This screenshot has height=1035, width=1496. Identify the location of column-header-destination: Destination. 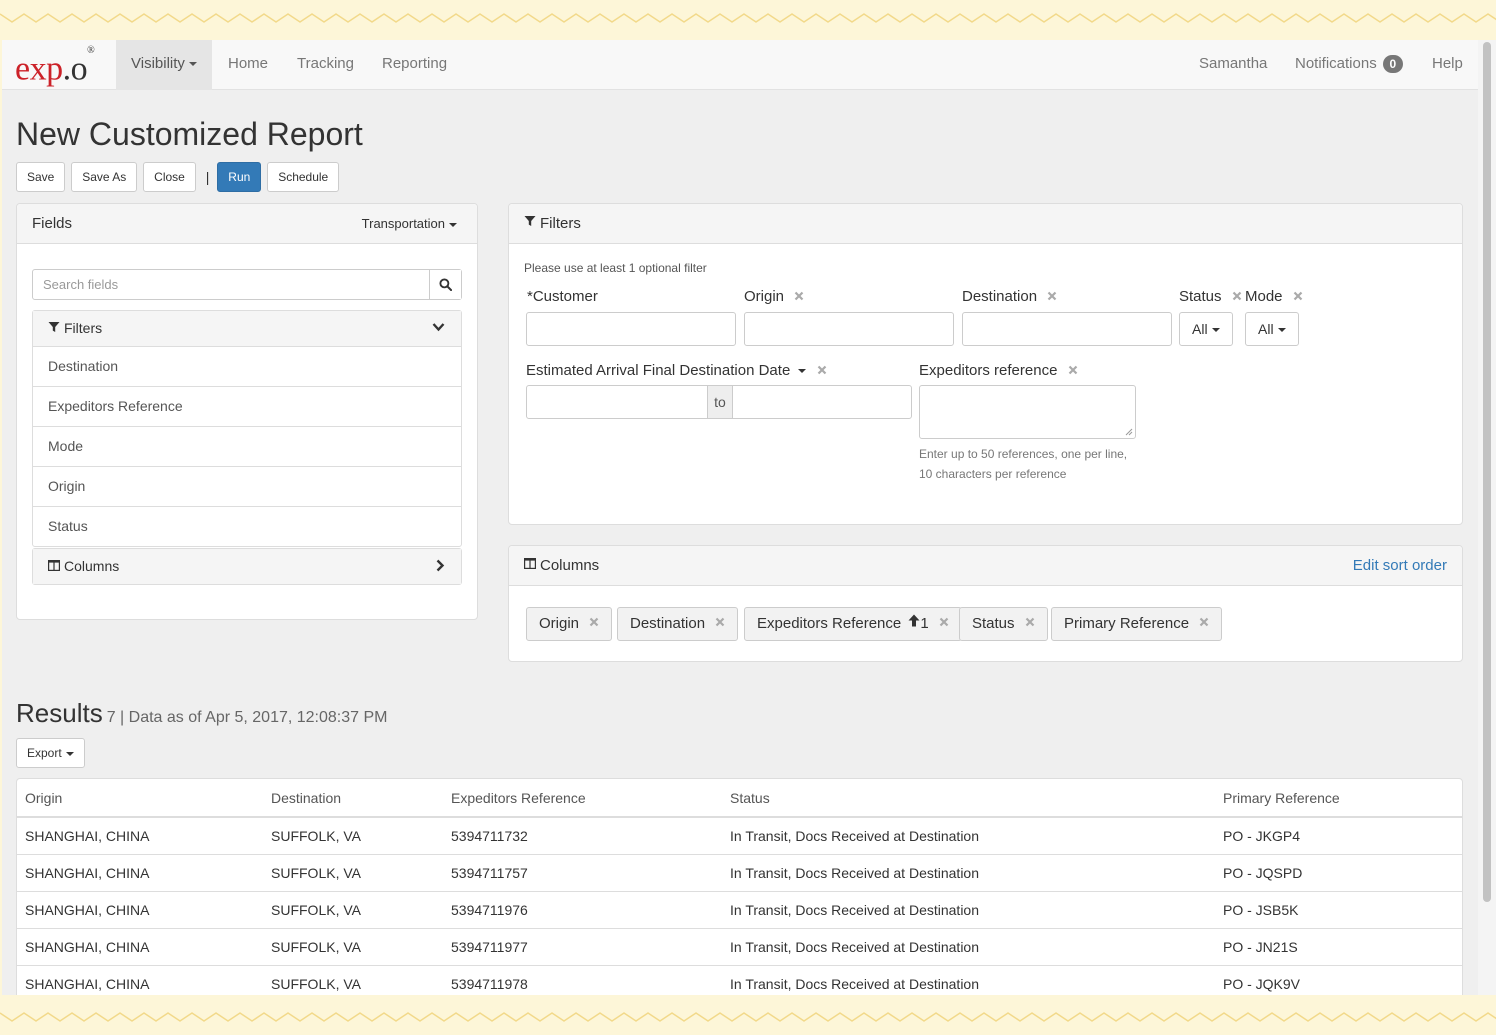
(353, 798).